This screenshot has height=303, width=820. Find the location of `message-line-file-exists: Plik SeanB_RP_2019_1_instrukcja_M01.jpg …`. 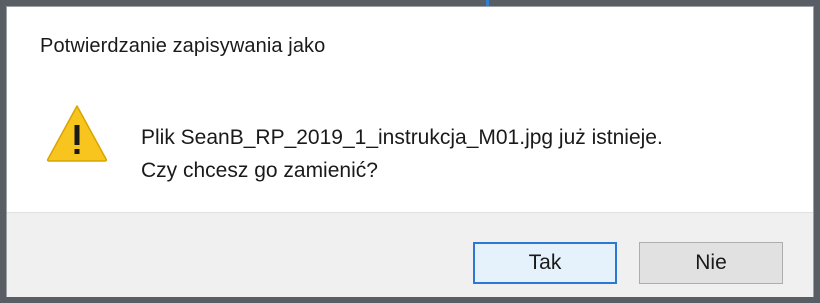

message-line-file-exists: Plik SeanB_RP_2019_1_instrukcja_M01.jpg … is located at coordinates (402, 137).